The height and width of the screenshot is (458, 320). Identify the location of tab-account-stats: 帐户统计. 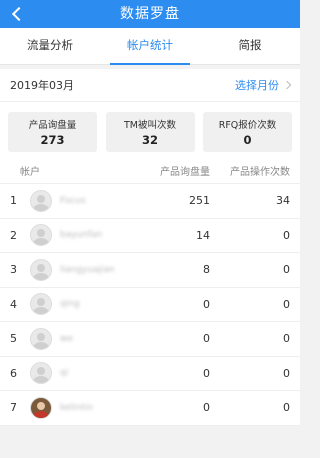
(150, 46).